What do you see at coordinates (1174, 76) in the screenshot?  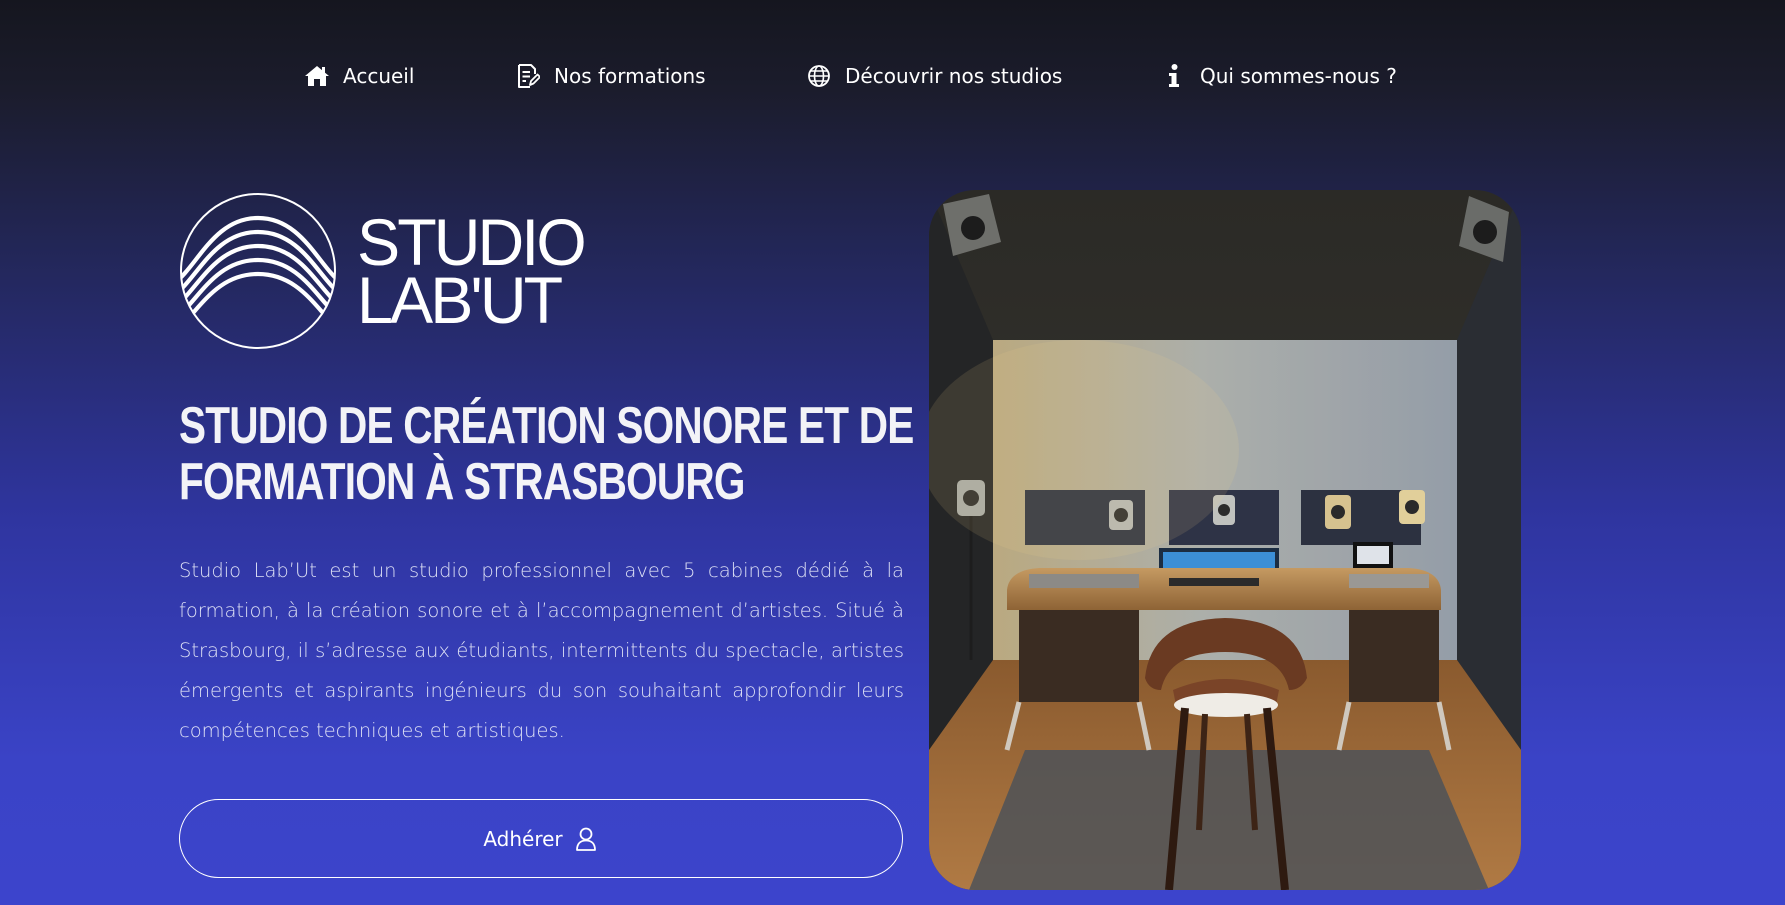 I see `info-icon` at bounding box center [1174, 76].